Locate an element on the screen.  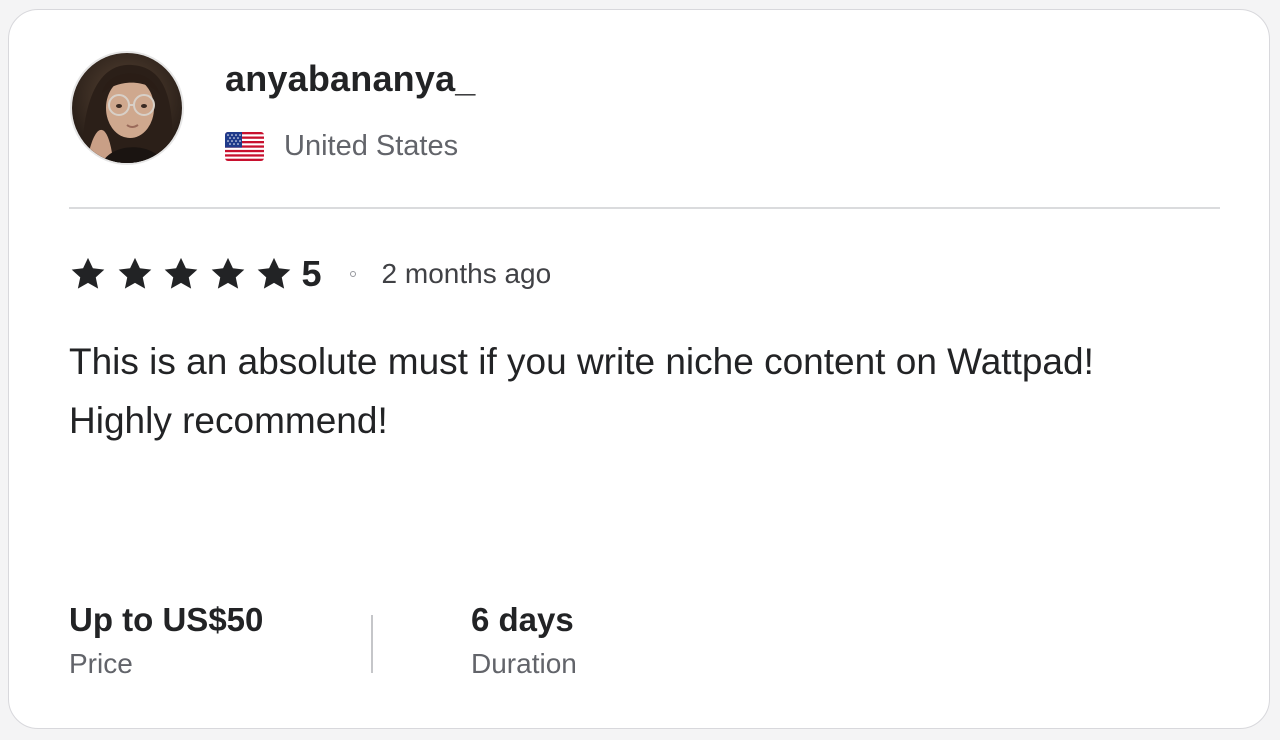
us-flag-icon is located at coordinates (244, 146).